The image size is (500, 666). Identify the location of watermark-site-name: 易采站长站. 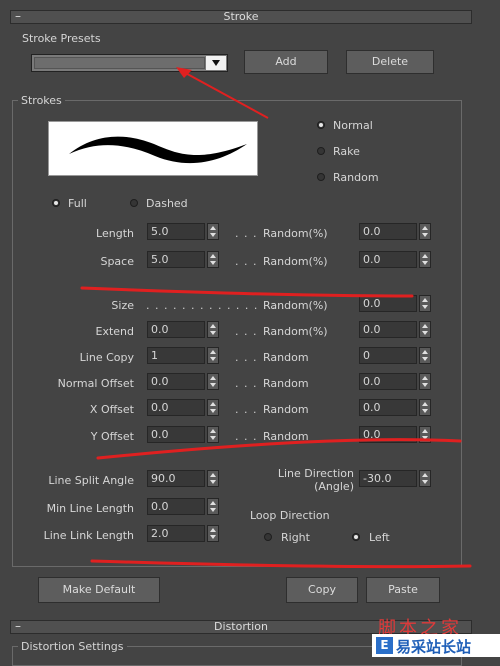
(434, 647).